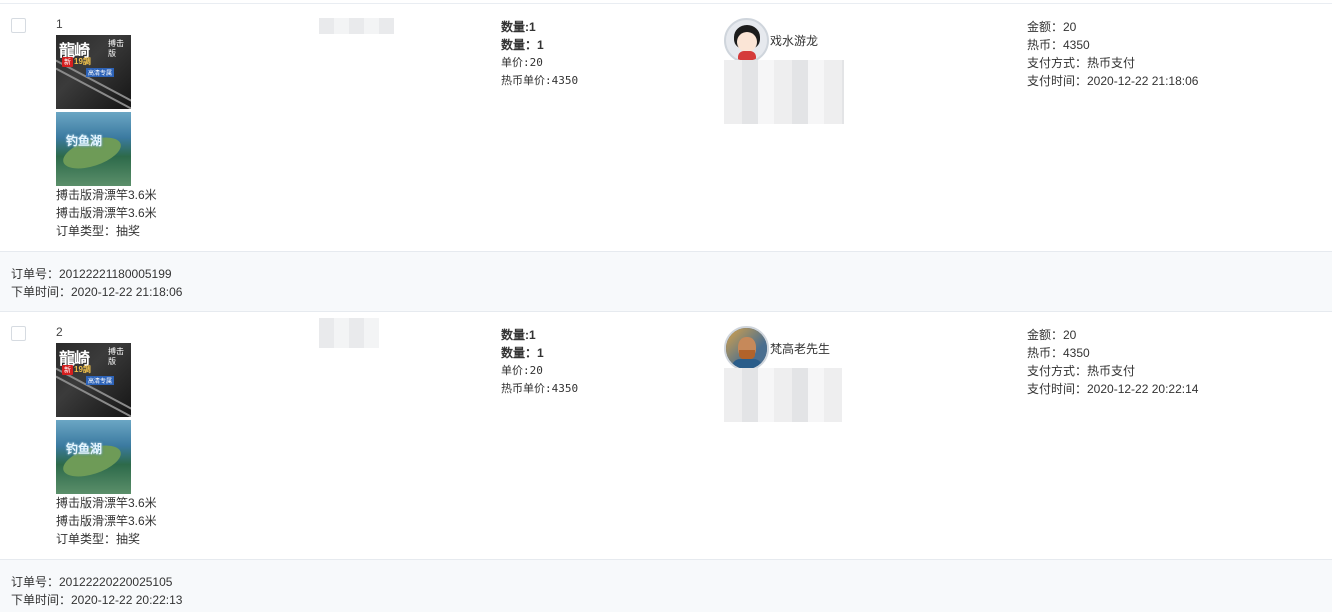  Describe the element at coordinates (59, 332) in the screenshot. I see `order-index: 2` at that location.